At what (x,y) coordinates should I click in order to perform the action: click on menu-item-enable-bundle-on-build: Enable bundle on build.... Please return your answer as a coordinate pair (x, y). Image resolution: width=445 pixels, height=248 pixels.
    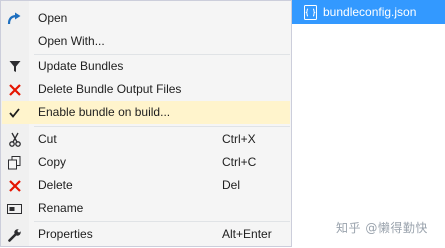
    Looking at the image, I should click on (146, 112).